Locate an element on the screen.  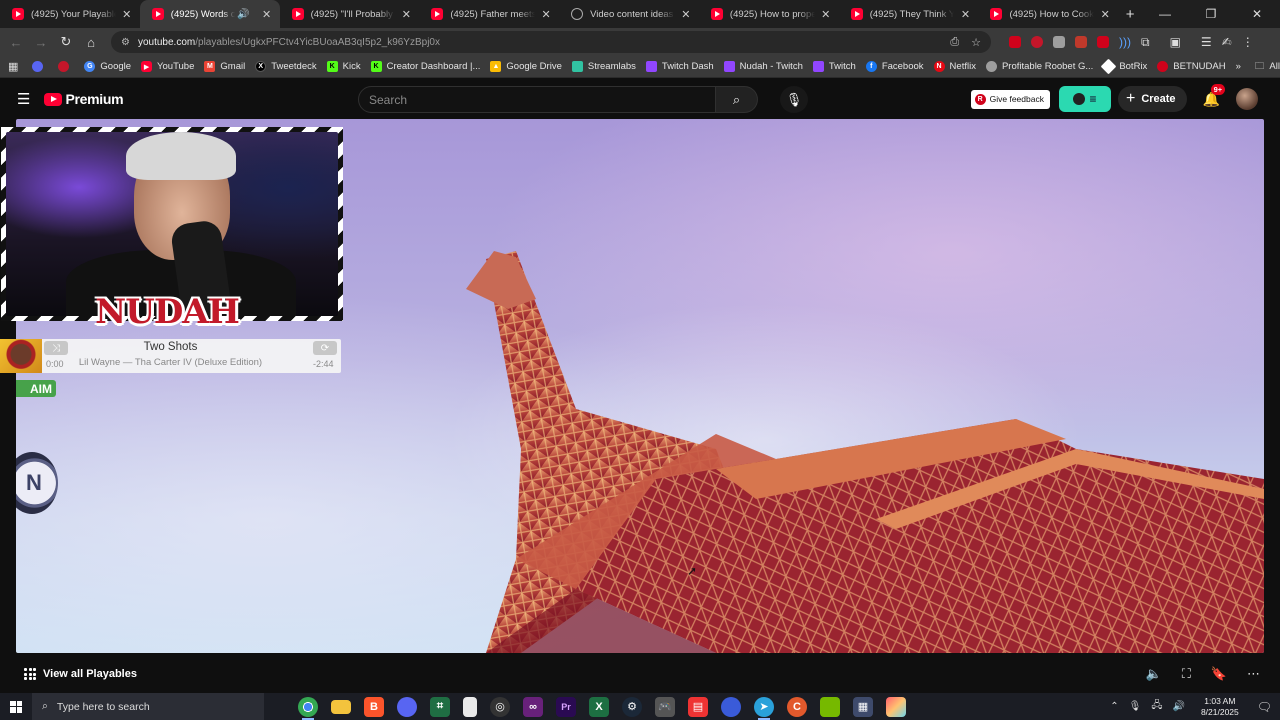
bookmark-google: G Google is located at coordinates (107, 66).